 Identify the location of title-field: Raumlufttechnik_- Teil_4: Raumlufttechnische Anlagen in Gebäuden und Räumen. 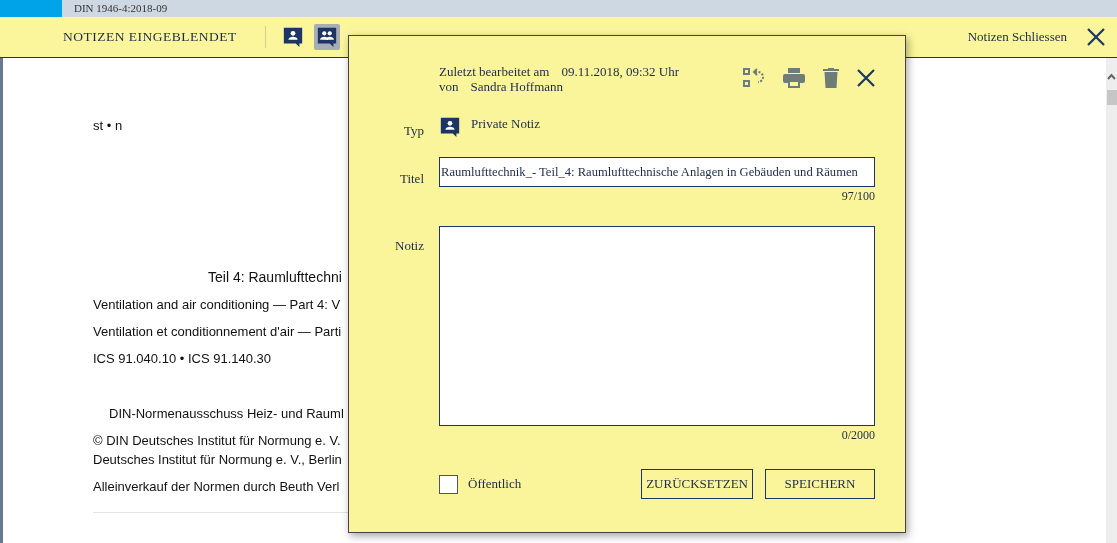
(657, 172).